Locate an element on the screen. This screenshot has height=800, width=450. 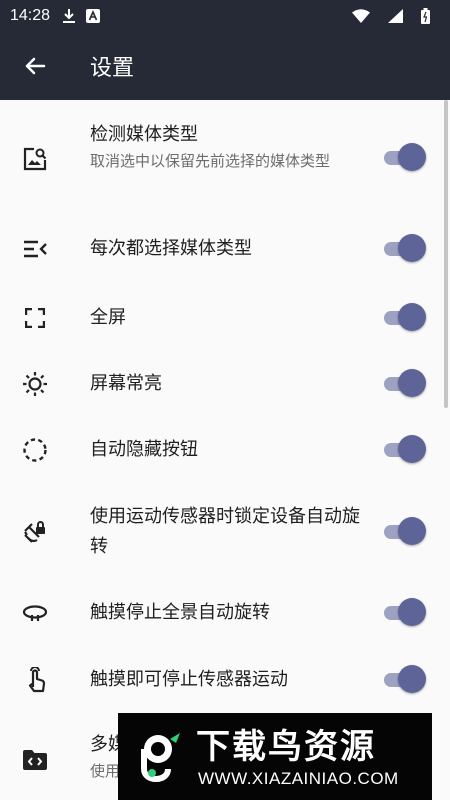
setting-title: 触摸停止全景自动旋转 is located at coordinates (180, 612).